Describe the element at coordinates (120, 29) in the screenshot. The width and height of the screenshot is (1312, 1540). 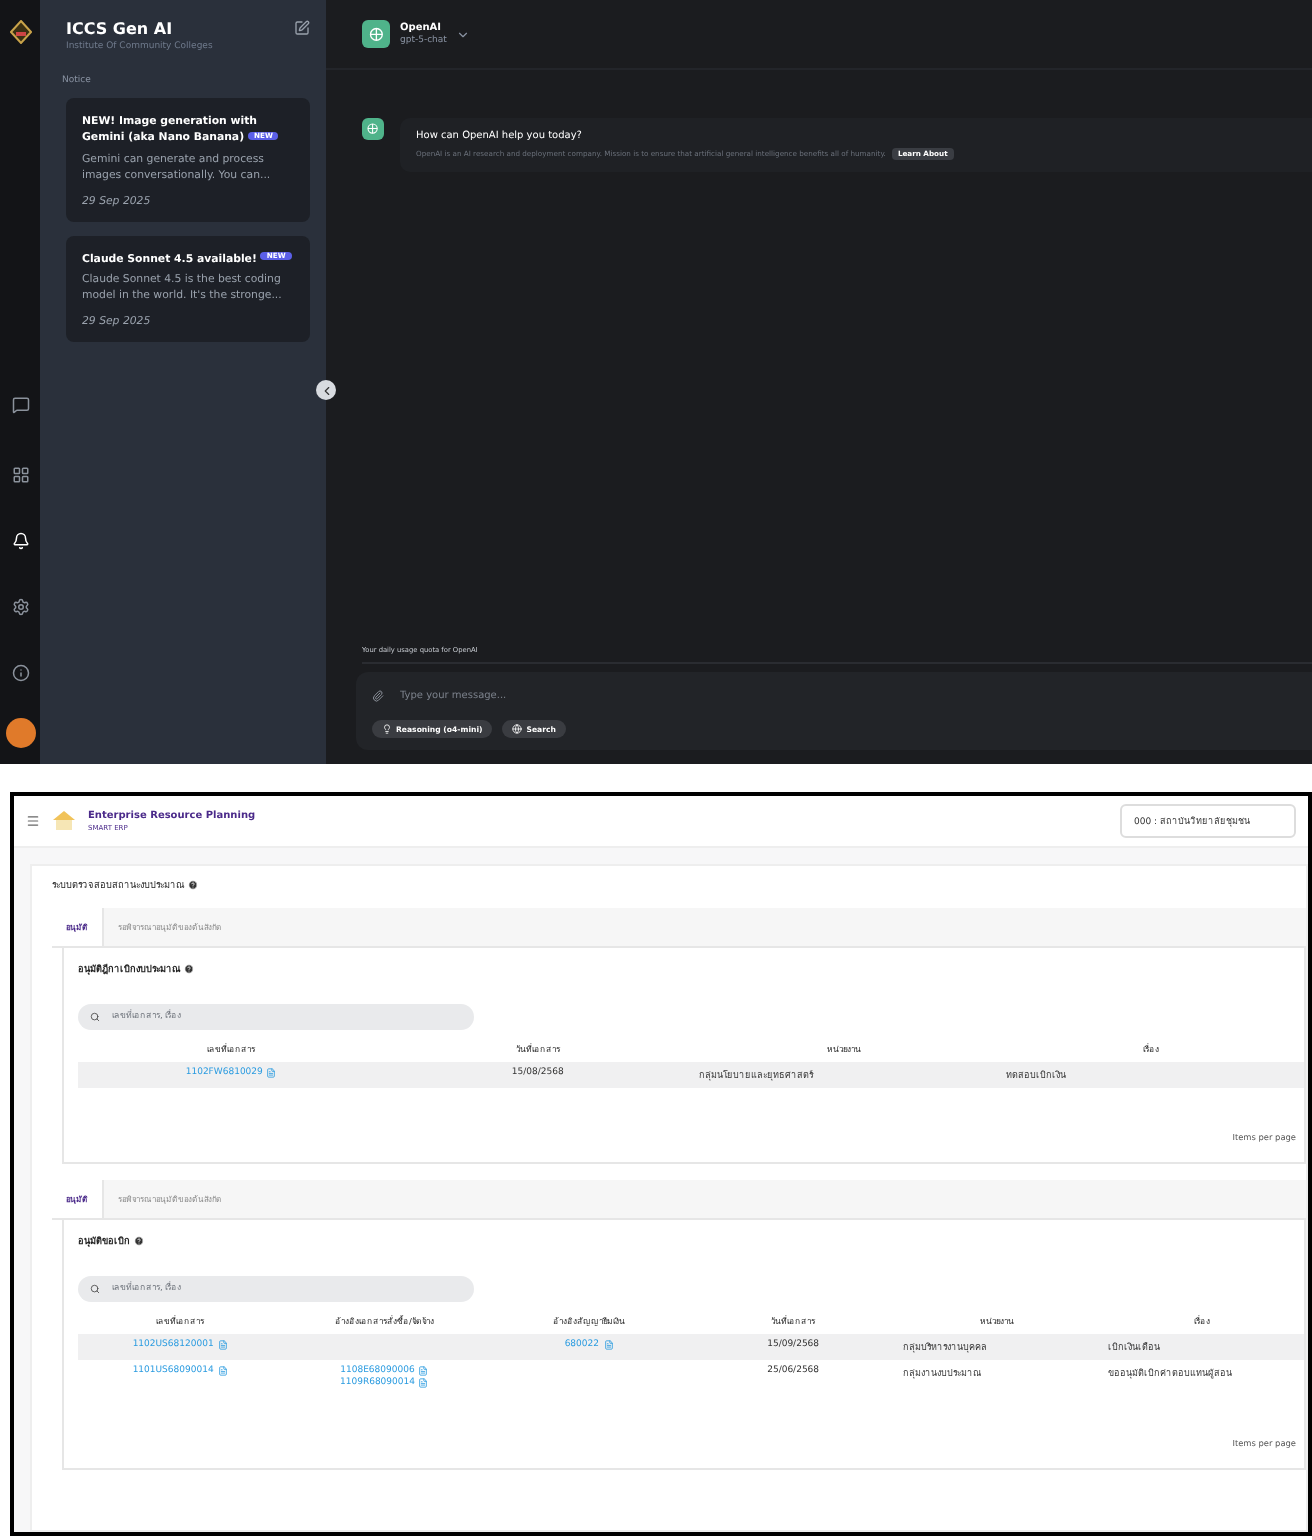
I see `app-title: ICCS Gen AI` at that location.